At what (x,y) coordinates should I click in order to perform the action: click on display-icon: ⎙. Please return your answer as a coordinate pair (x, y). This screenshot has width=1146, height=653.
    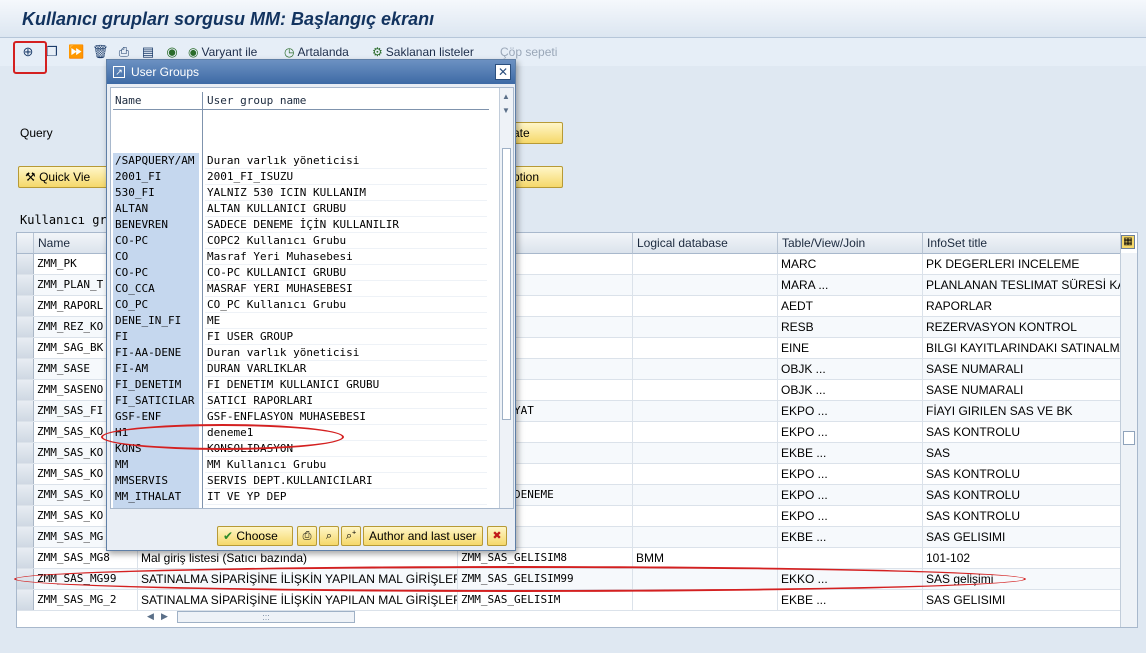
    Looking at the image, I should click on (124, 52).